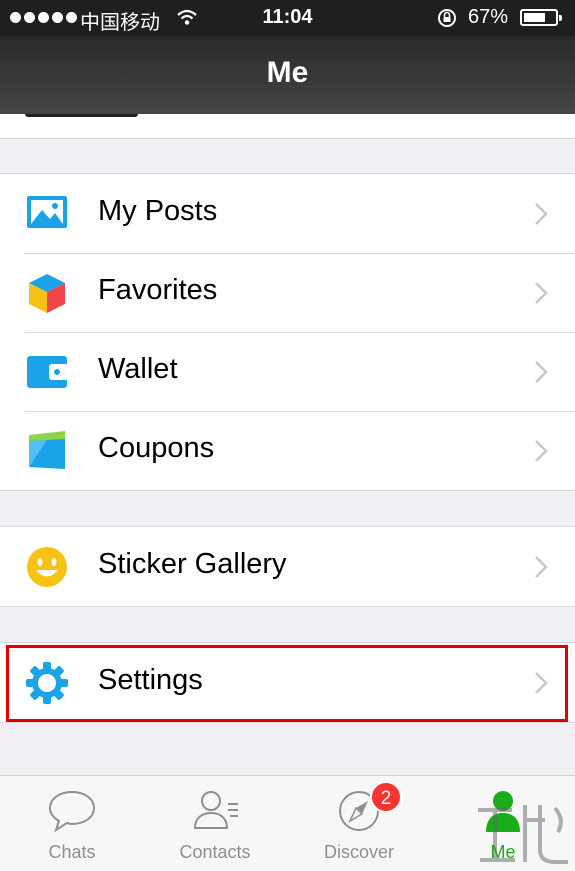 This screenshot has width=575, height=871. What do you see at coordinates (287, 126) in the screenshot?
I see `profile-card` at bounding box center [287, 126].